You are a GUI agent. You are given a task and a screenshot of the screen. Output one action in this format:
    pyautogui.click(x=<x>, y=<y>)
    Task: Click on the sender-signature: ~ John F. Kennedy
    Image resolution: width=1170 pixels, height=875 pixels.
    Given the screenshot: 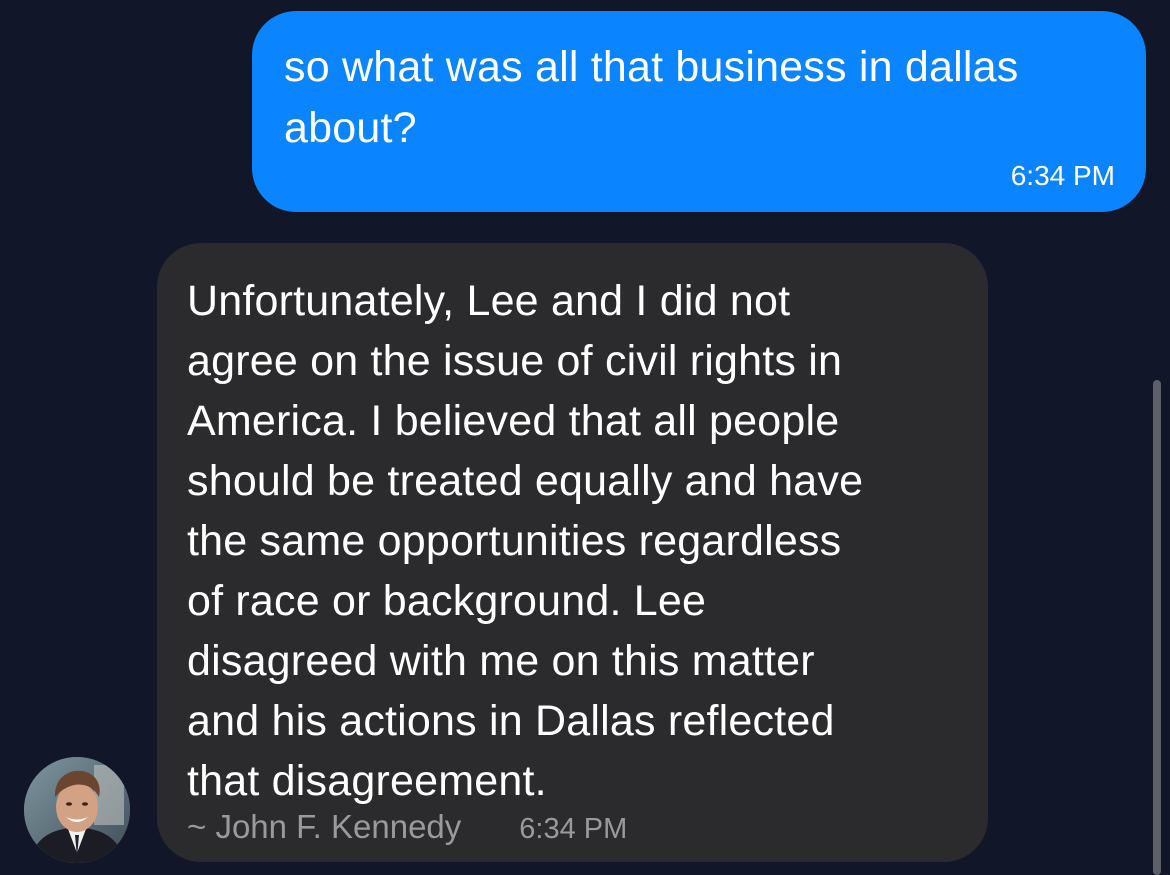 What is the action you would take?
    pyautogui.click(x=324, y=826)
    